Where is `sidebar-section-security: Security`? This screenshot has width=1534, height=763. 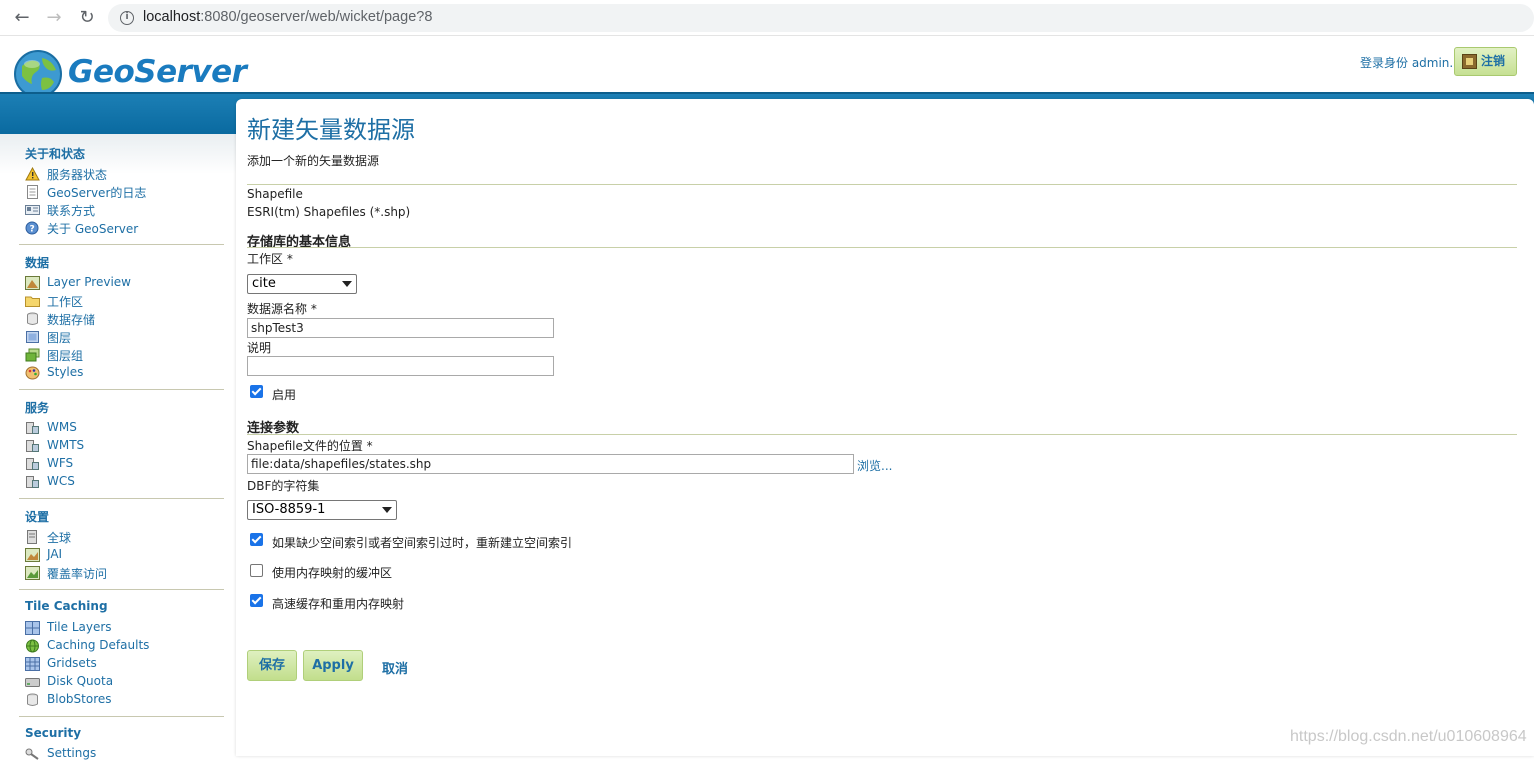
sidebar-section-security: Security is located at coordinates (53, 733).